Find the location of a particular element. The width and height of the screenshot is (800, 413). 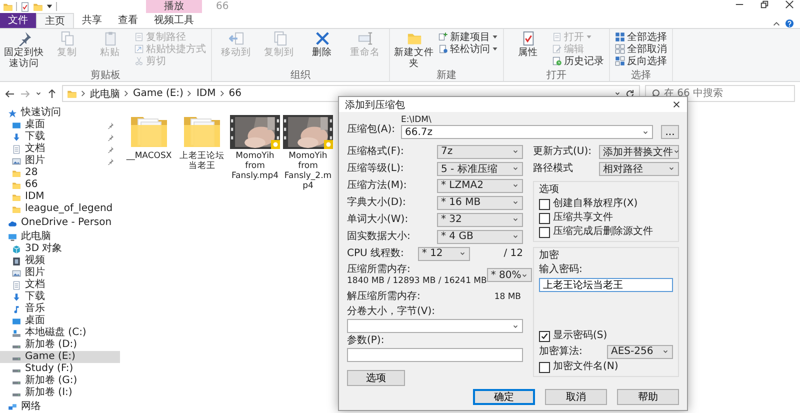

sidebar-item: 网络 is located at coordinates (60, 407).